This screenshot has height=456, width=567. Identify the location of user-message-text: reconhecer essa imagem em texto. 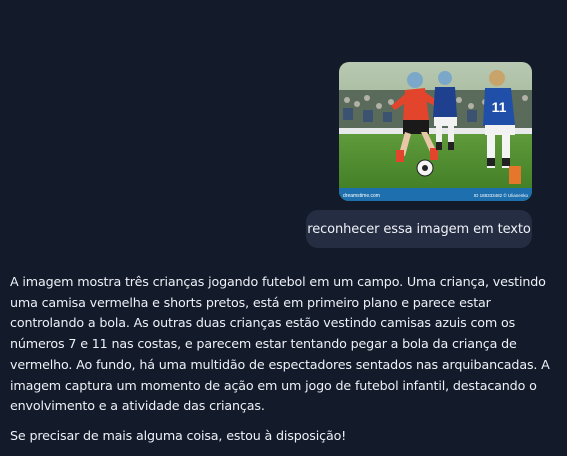
(419, 229).